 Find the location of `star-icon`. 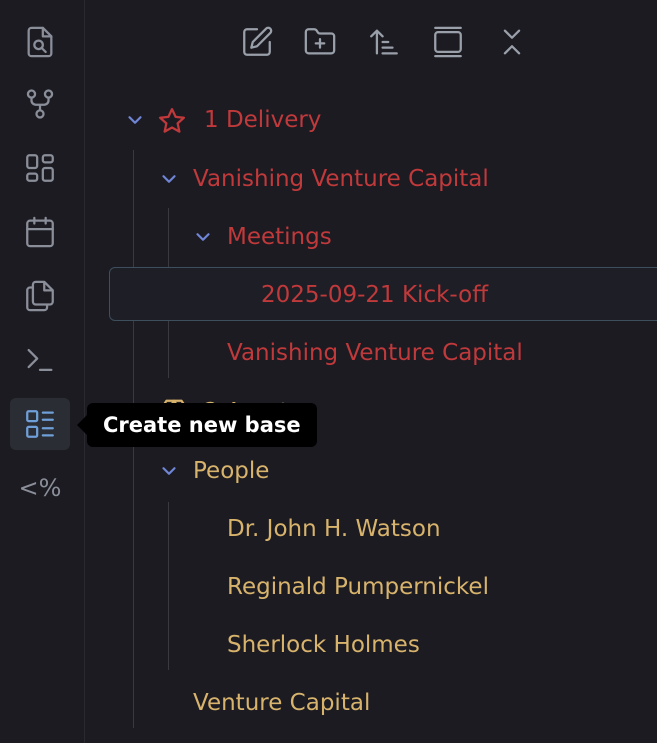

star-icon is located at coordinates (172, 121).